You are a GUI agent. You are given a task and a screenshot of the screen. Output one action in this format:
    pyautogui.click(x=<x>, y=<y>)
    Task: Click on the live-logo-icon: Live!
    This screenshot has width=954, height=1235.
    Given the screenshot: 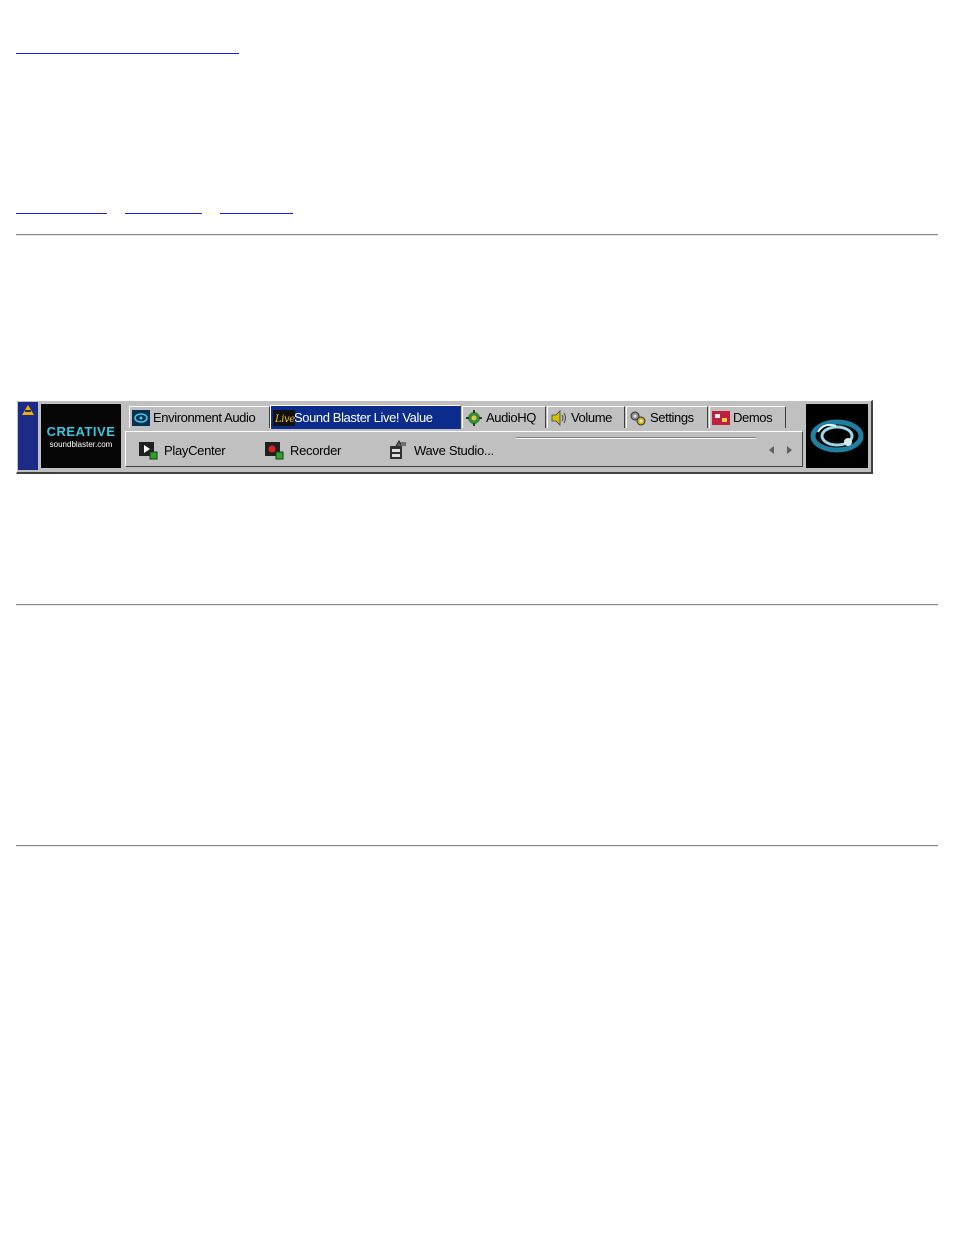 What is the action you would take?
    pyautogui.click(x=286, y=417)
    